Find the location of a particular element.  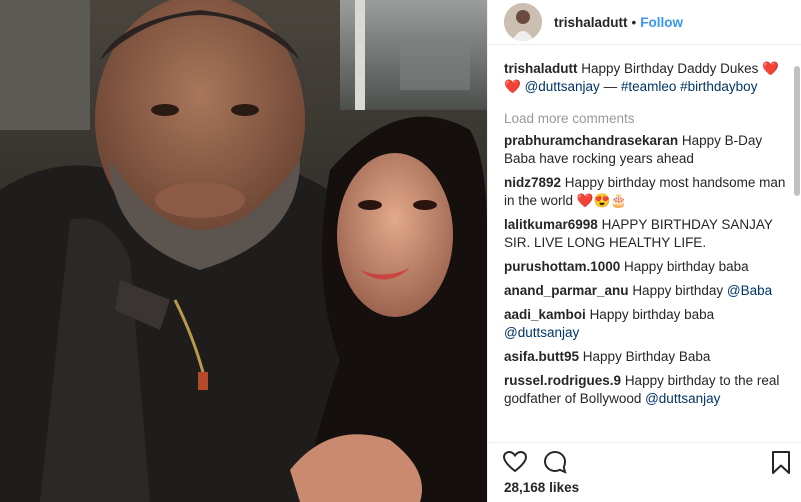

caption-mention: @duttsanjay is located at coordinates (562, 86).